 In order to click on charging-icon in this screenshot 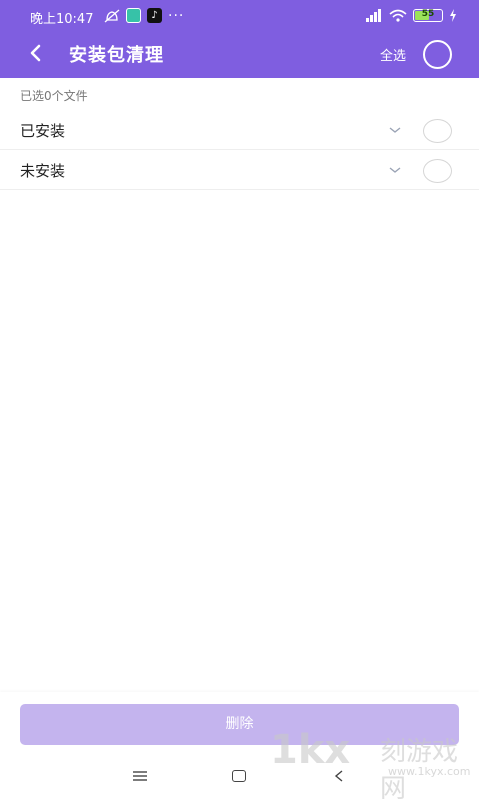, I will do `click(453, 15)`.